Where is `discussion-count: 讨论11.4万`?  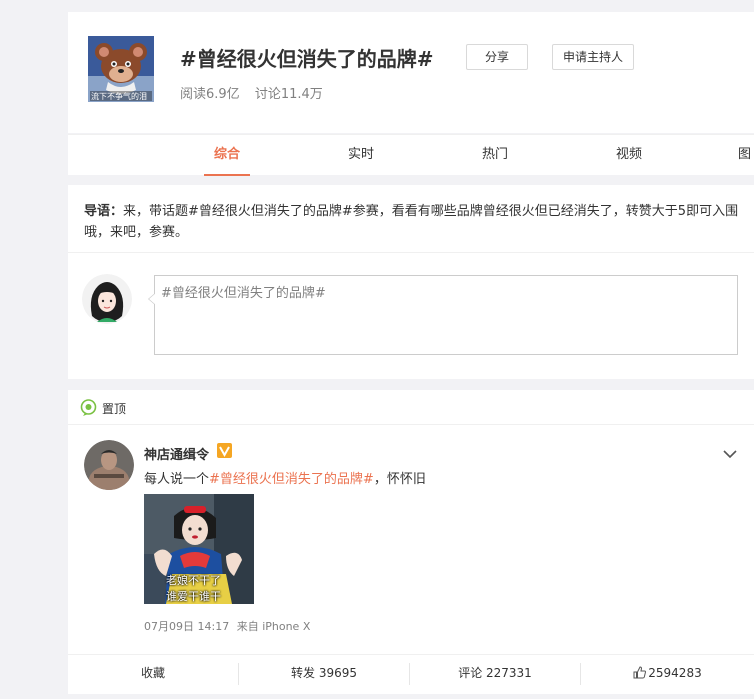
discussion-count: 讨论11.4万 is located at coordinates (288, 94).